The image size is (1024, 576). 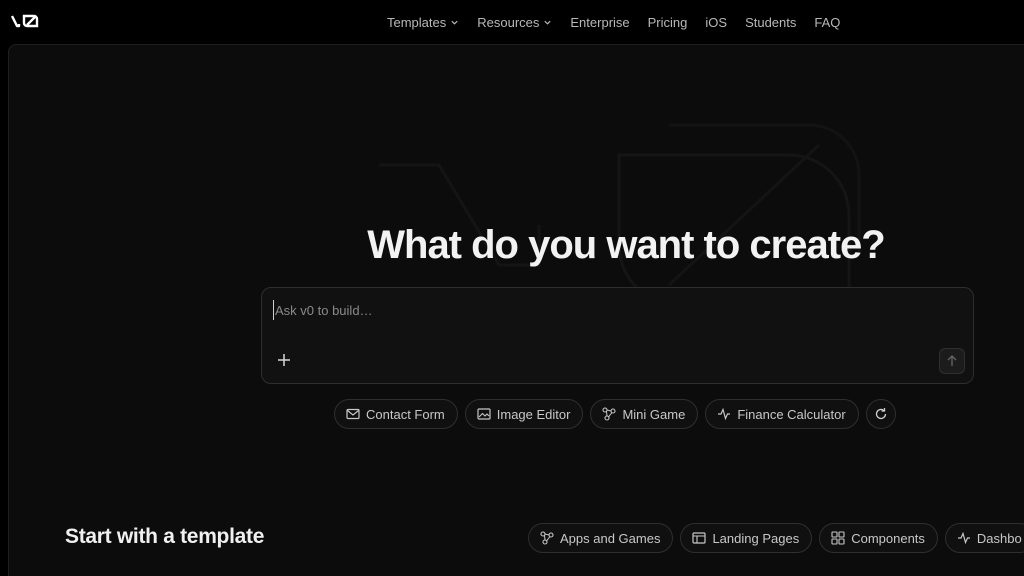 I want to click on suggestion-contact-form: Contact Form, so click(x=396, y=414).